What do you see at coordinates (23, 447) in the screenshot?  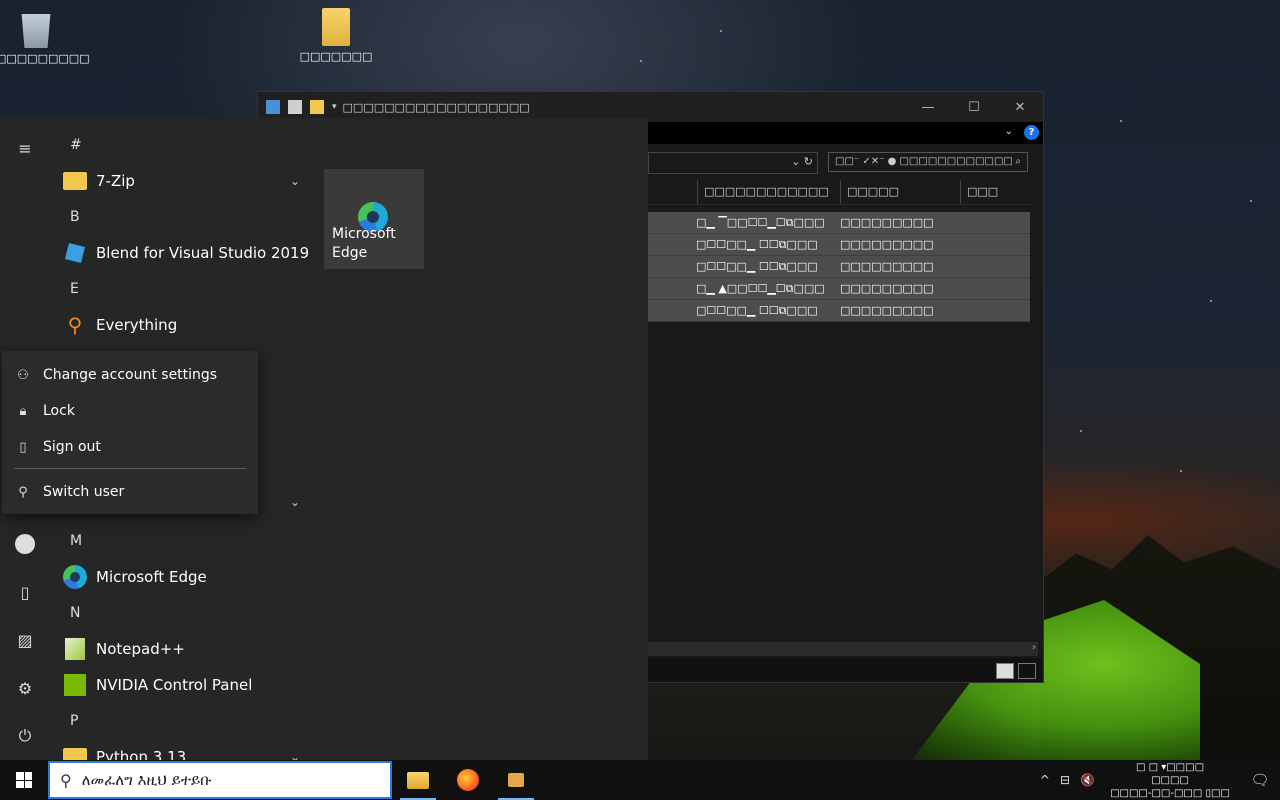 I see `sign-out-icon: ▯` at bounding box center [23, 447].